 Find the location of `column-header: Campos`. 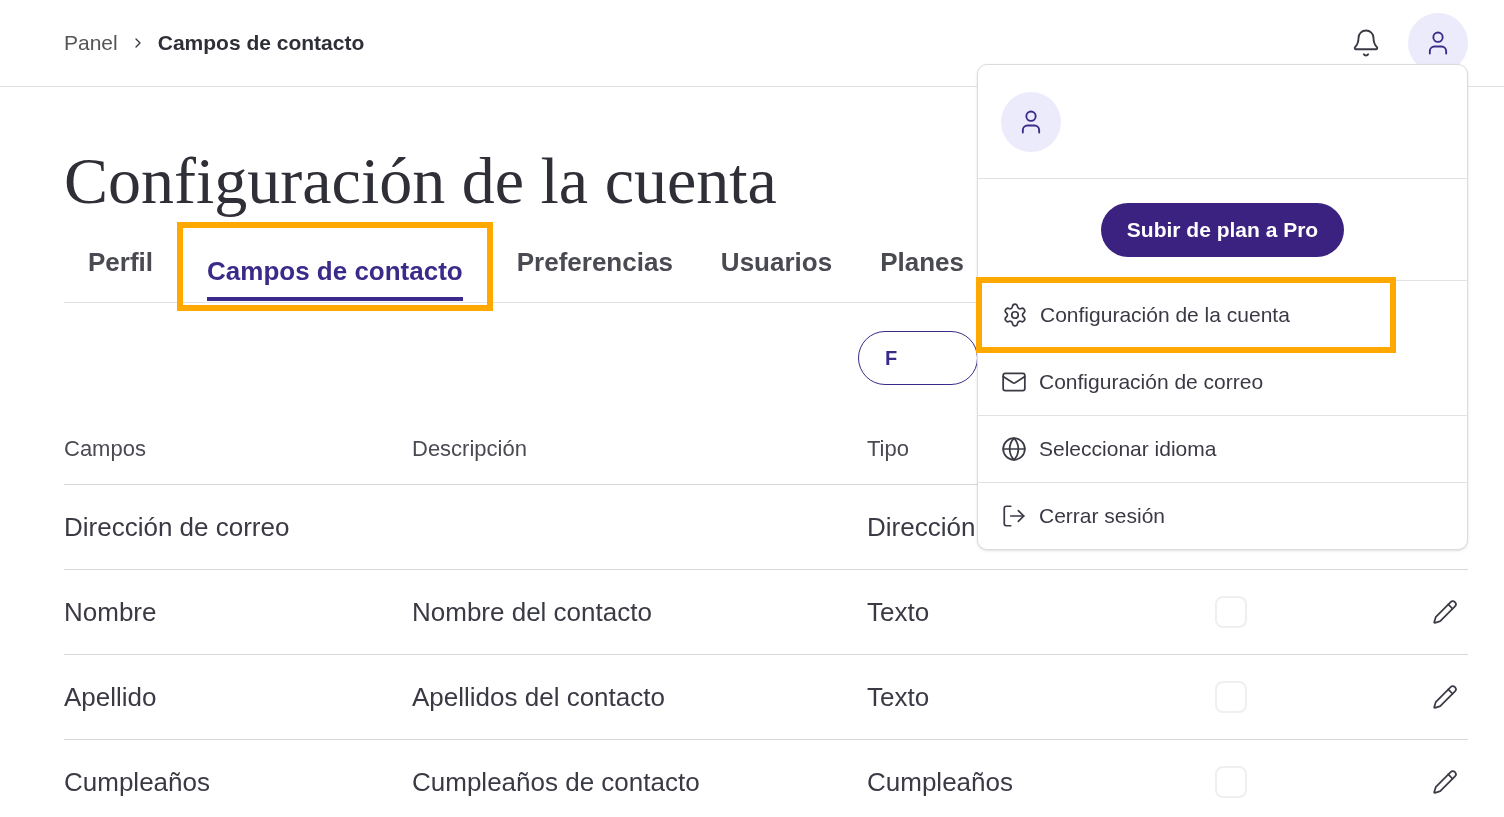

column-header: Campos is located at coordinates (105, 449).